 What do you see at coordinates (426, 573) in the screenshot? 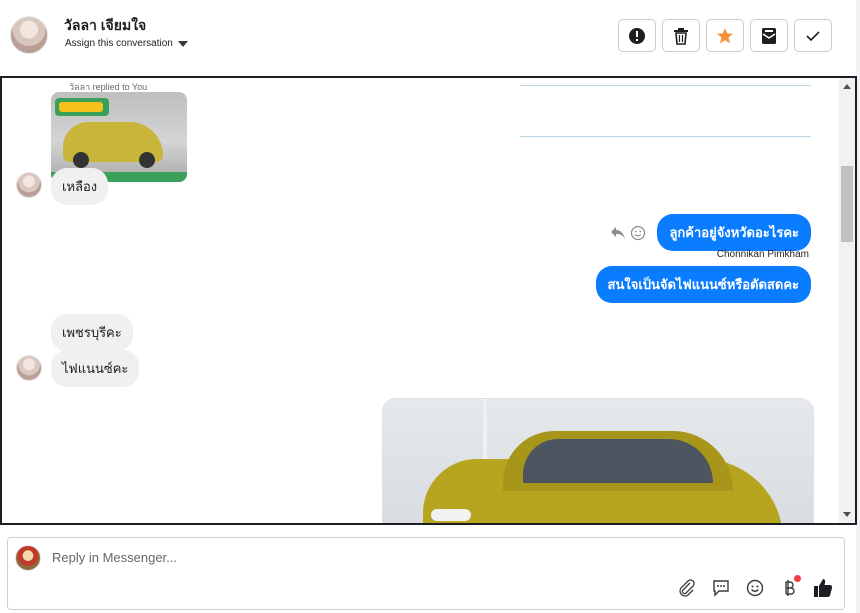
I see `reply-composer` at bounding box center [426, 573].